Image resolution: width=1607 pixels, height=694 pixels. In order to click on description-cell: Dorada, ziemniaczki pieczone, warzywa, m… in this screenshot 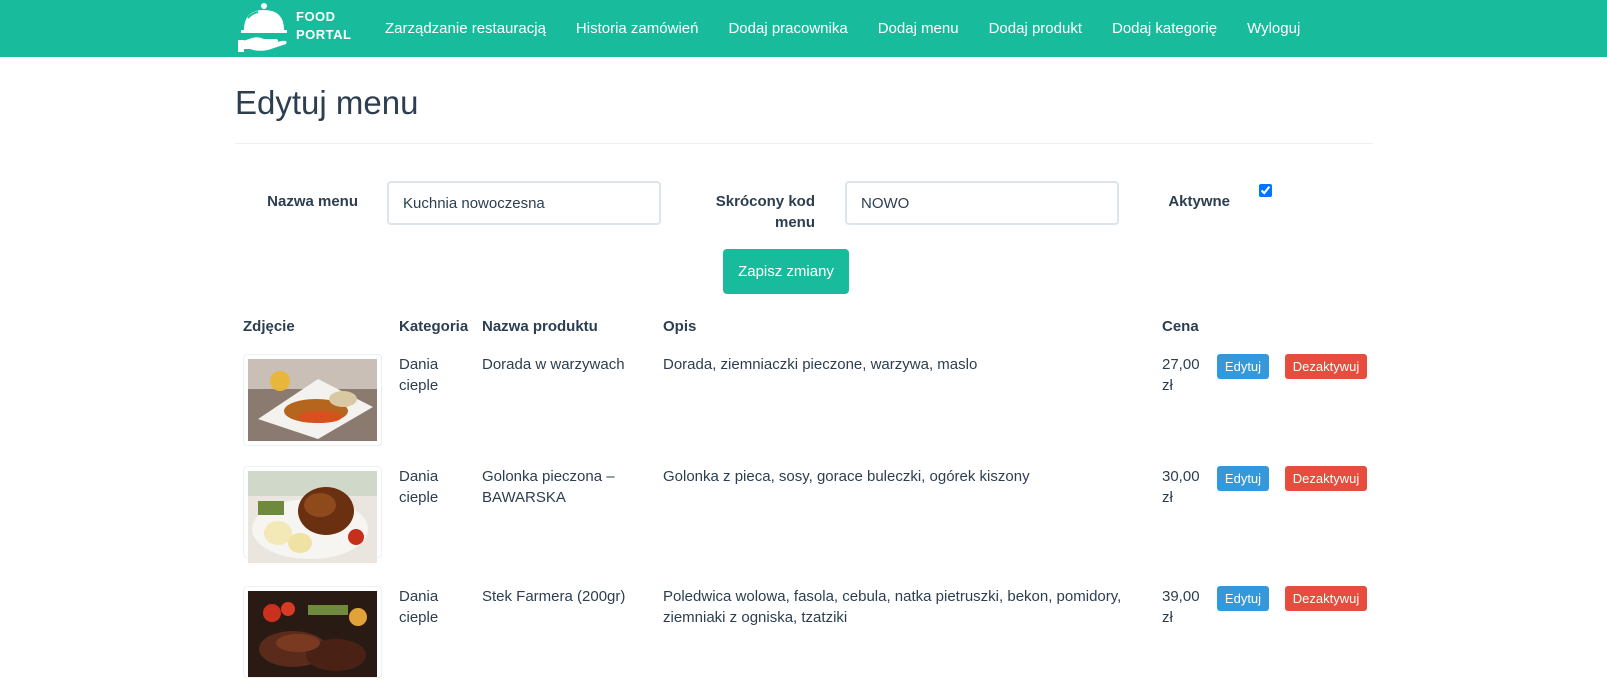, I will do `click(820, 364)`.